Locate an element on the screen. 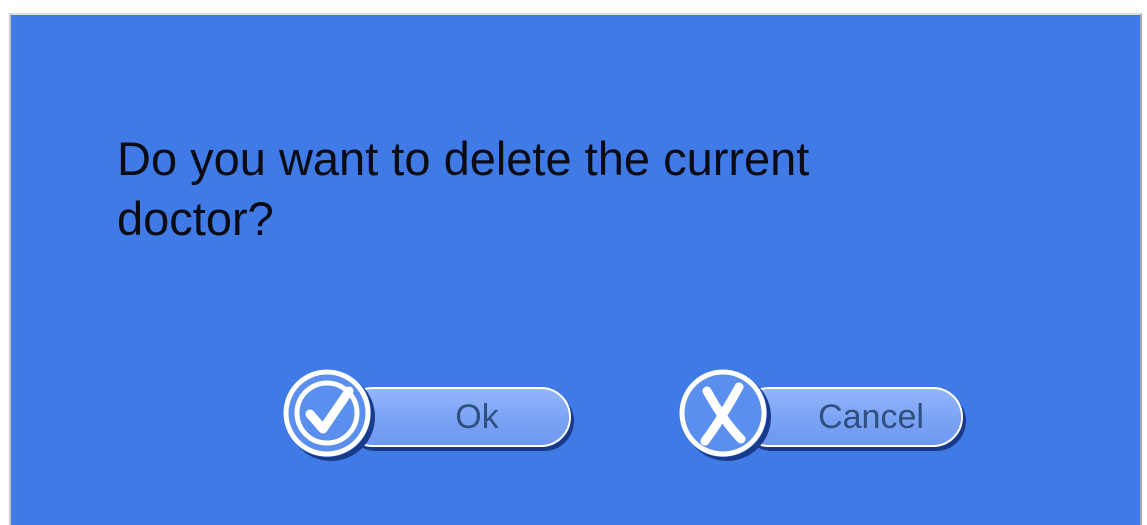  checkmark-icon is located at coordinates (327, 413).